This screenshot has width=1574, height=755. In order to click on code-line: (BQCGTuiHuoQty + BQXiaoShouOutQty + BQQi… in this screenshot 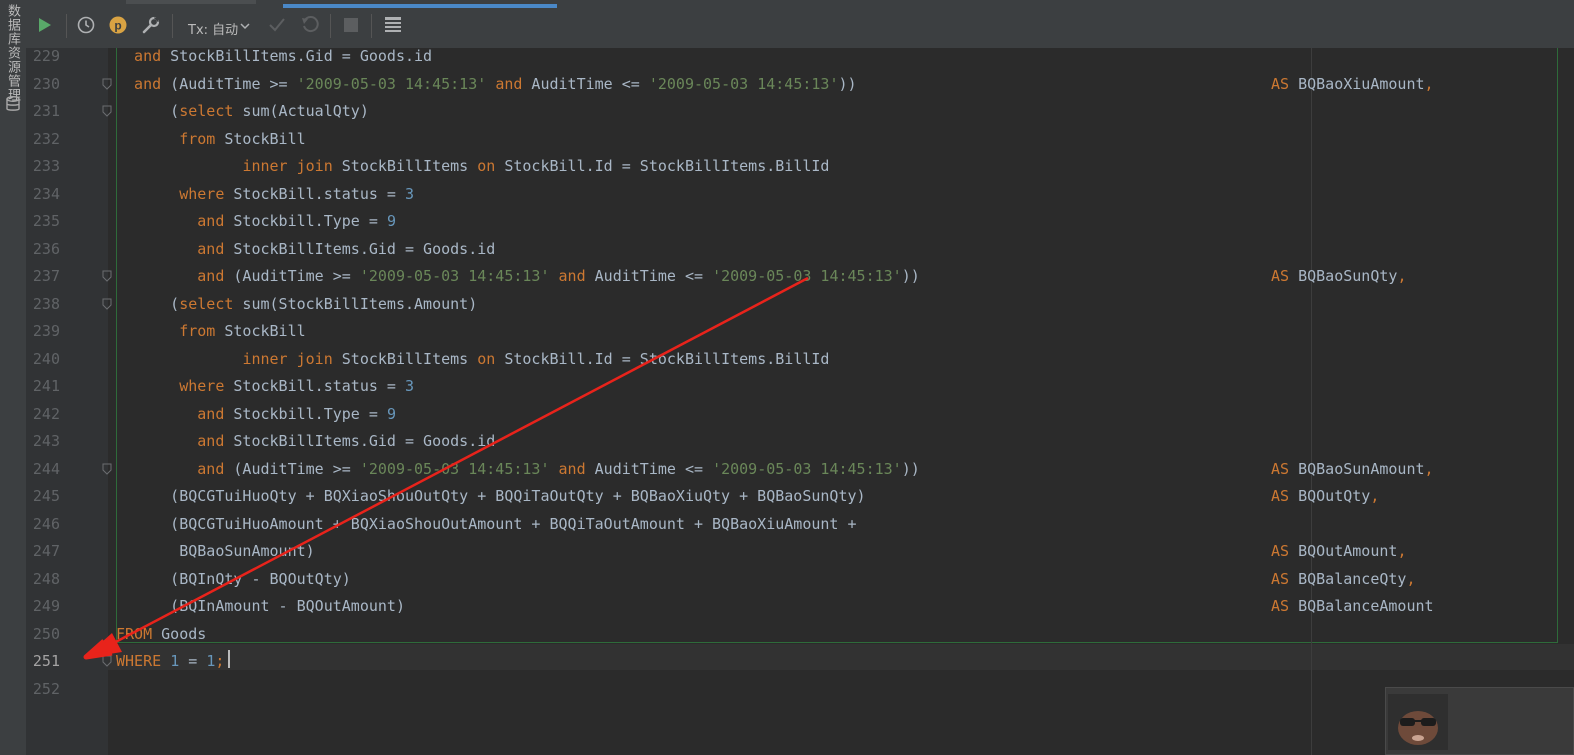, I will do `click(490, 496)`.